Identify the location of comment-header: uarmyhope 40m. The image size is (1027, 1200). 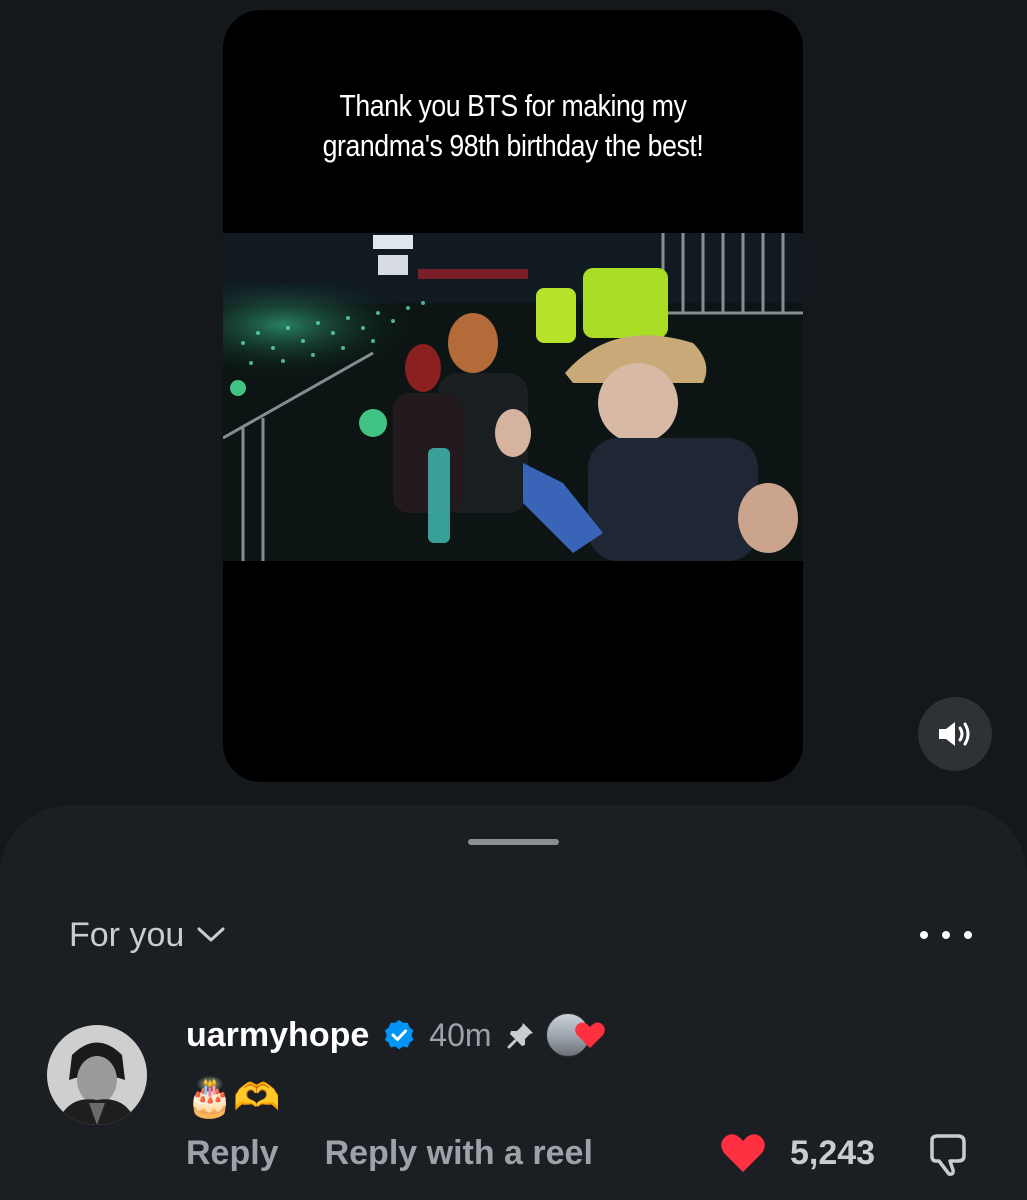
(399, 1035).